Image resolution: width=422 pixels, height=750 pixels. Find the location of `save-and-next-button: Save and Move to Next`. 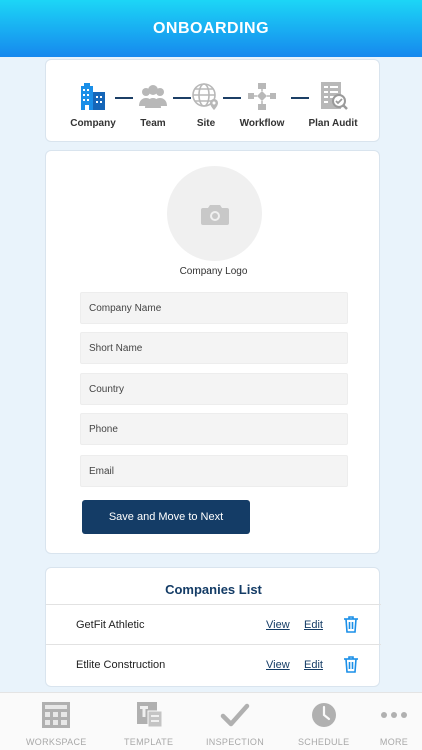

save-and-next-button: Save and Move to Next is located at coordinates (166, 517).